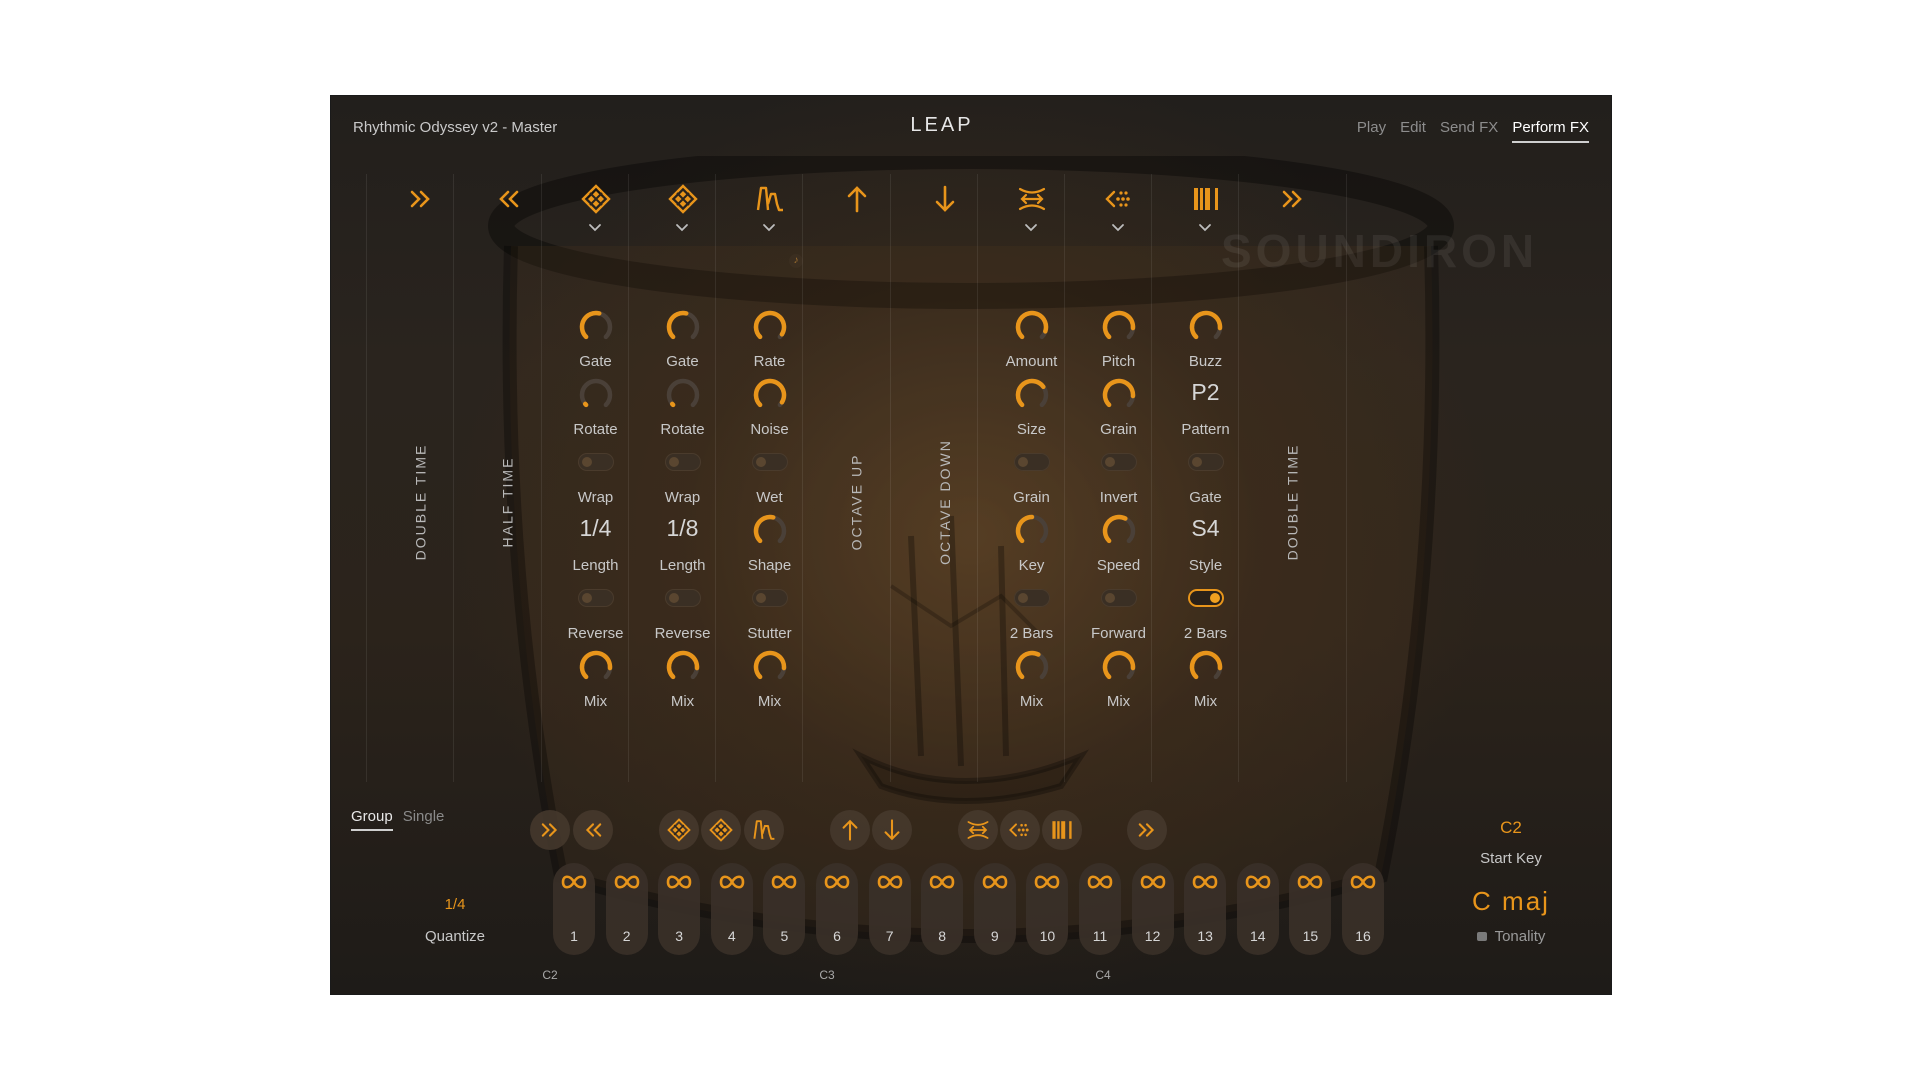  I want to click on pad-number: 13, so click(1205, 936).